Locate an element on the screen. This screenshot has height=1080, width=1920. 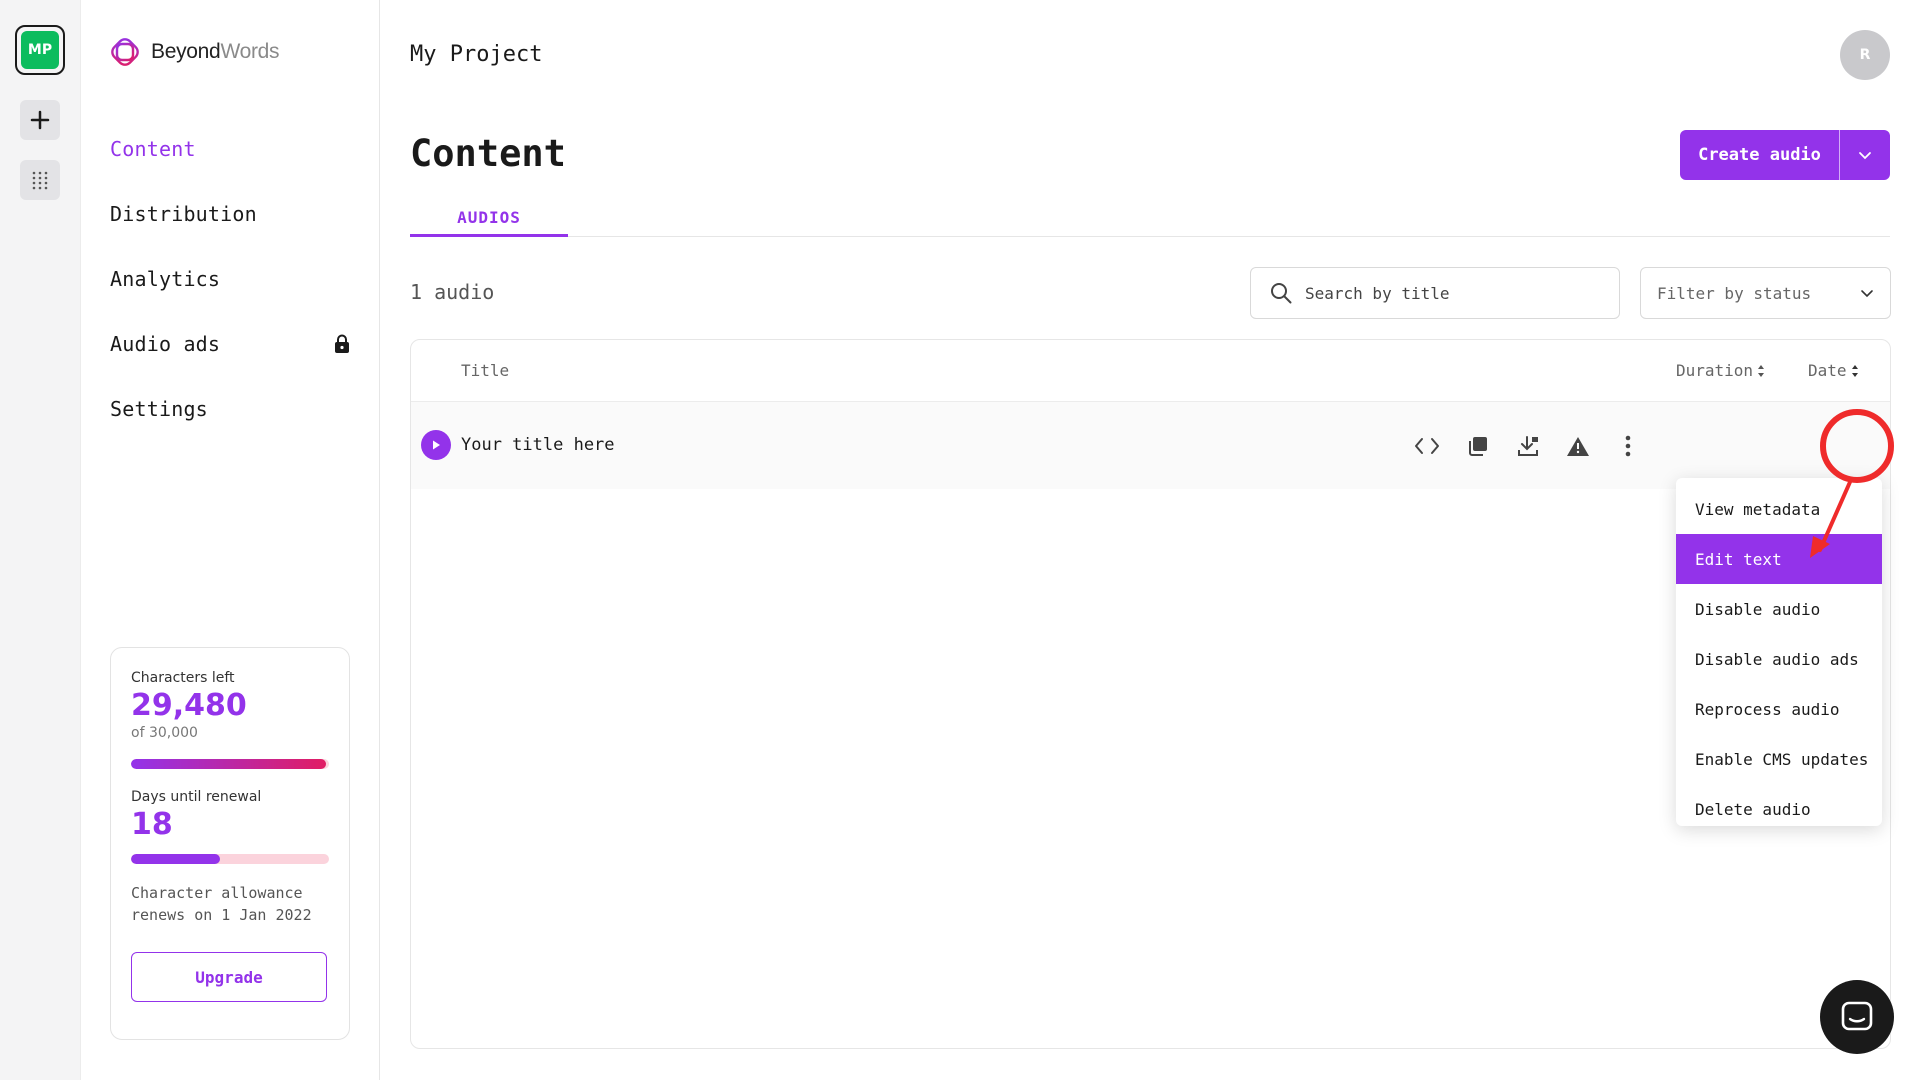
characters-left-value: 29,480 is located at coordinates (189, 705).